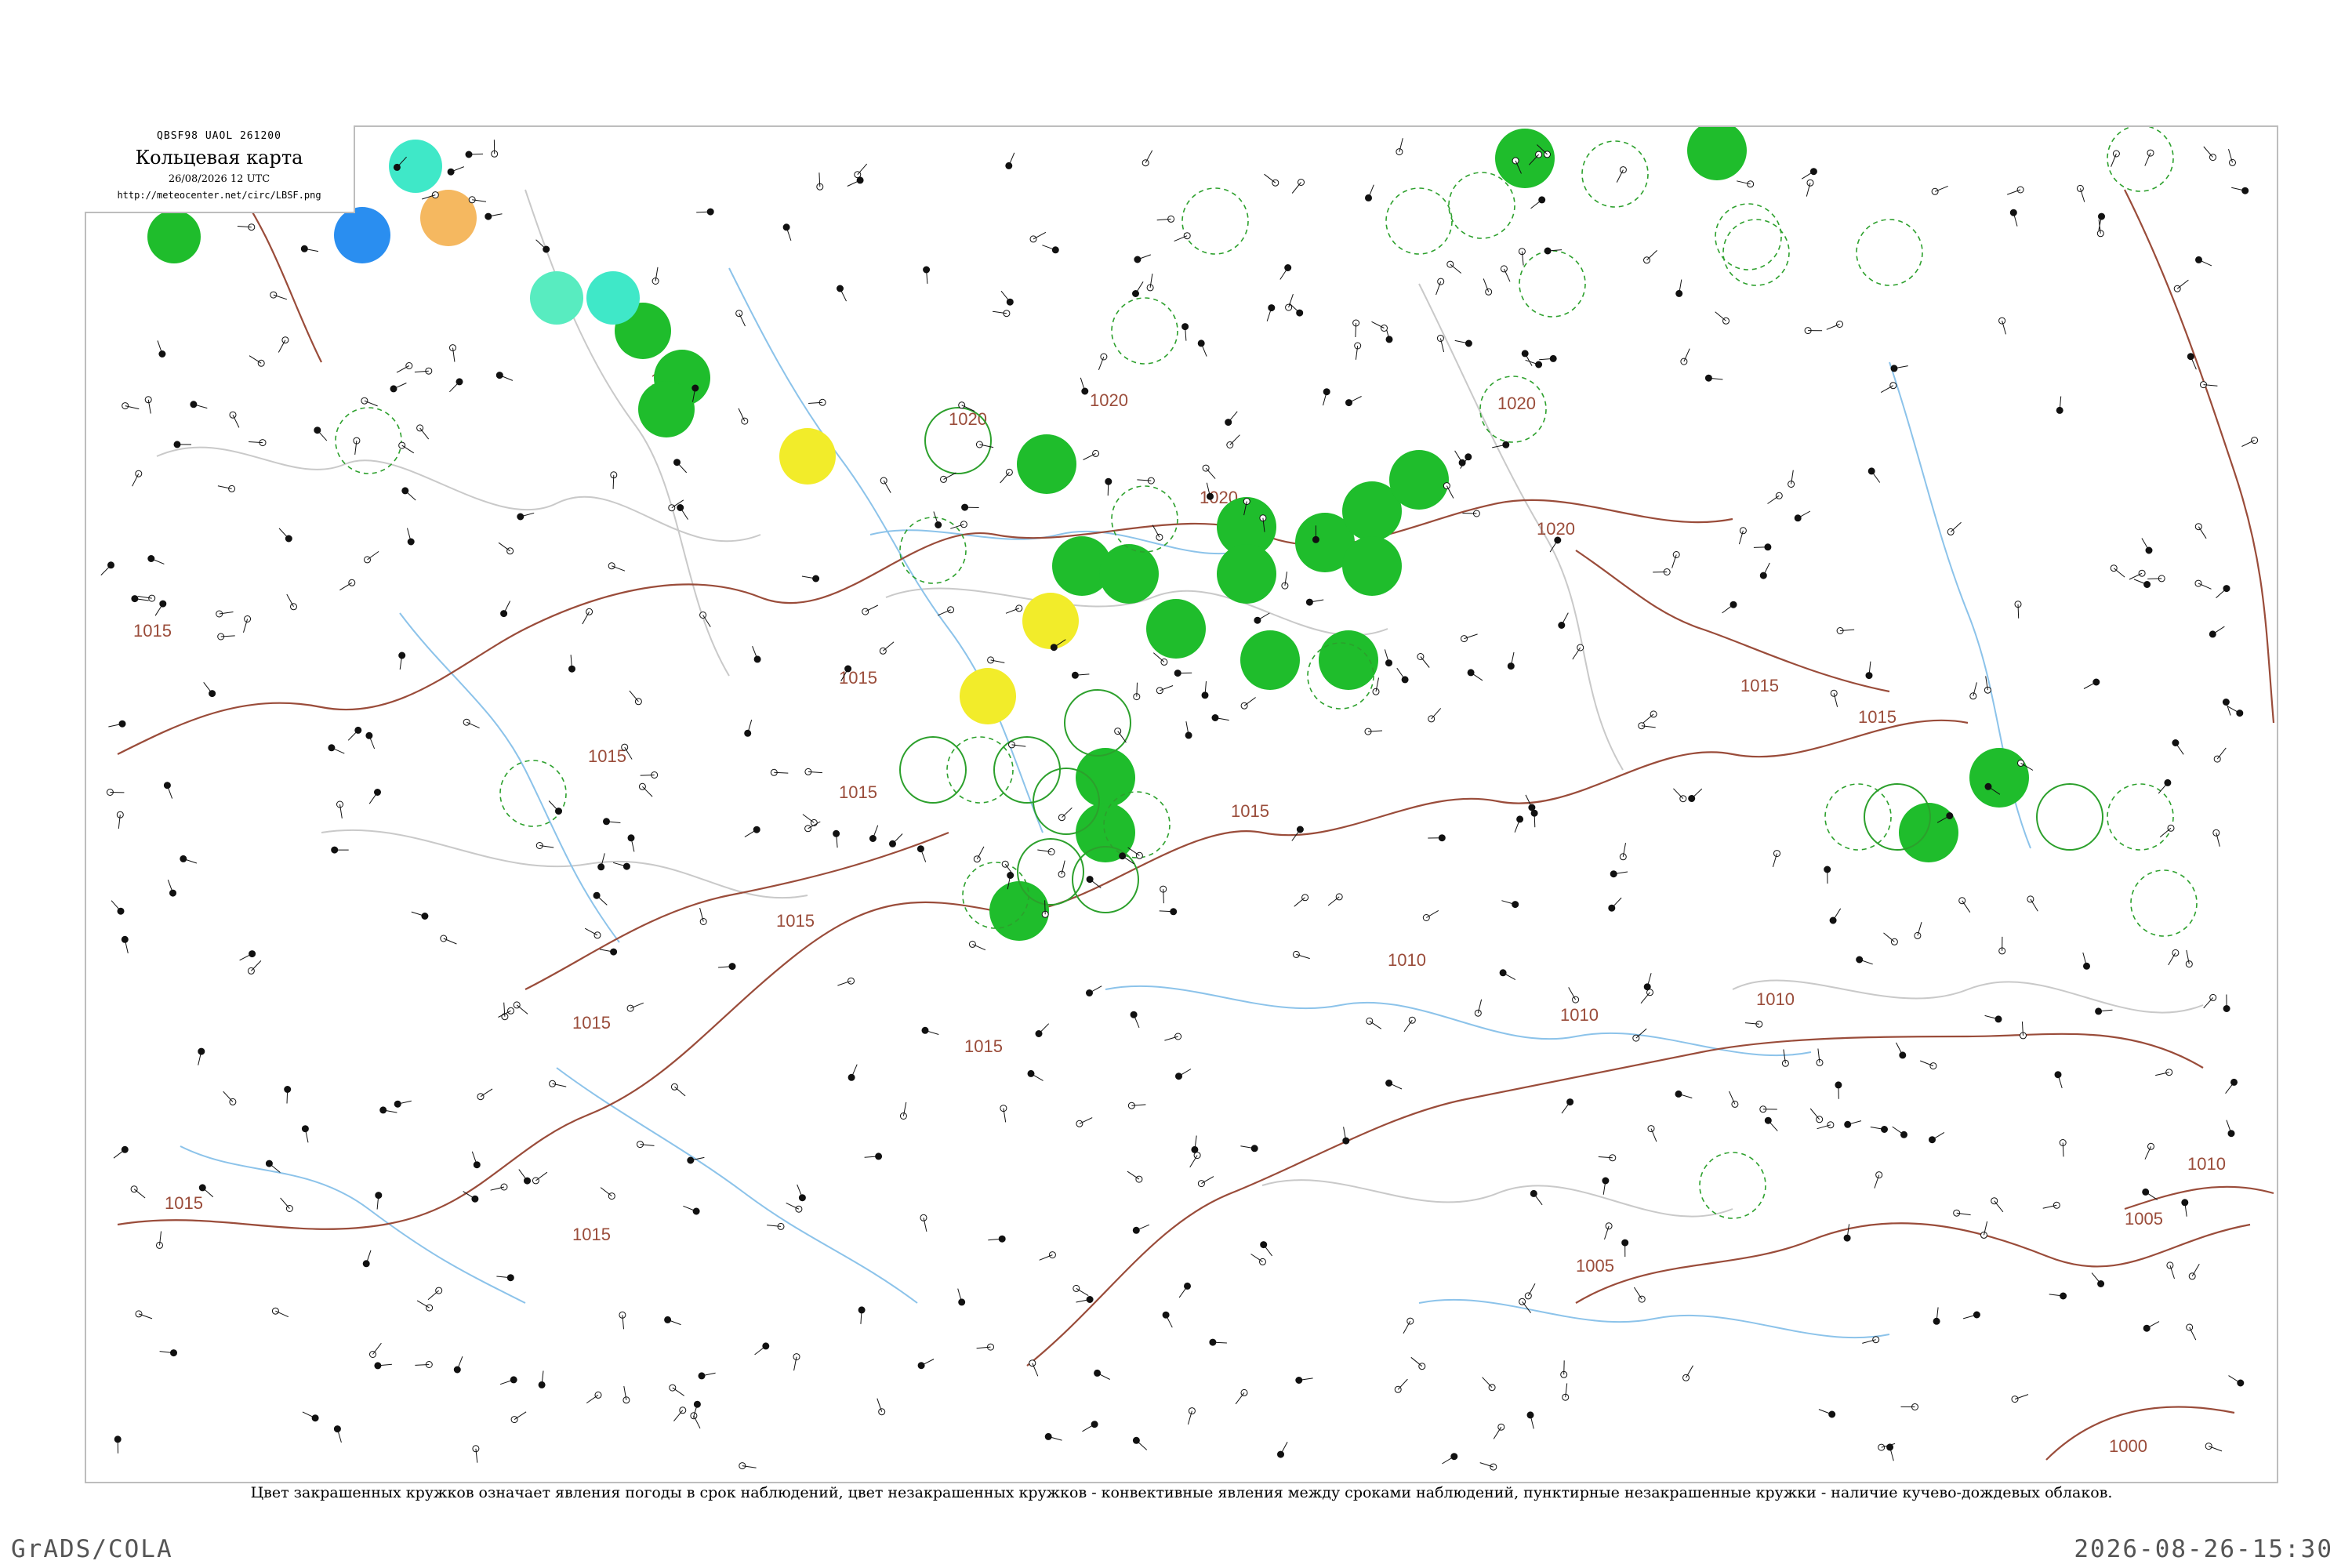  Describe the element at coordinates (362, 235) in the screenshot. I see `shower-circle` at that location.